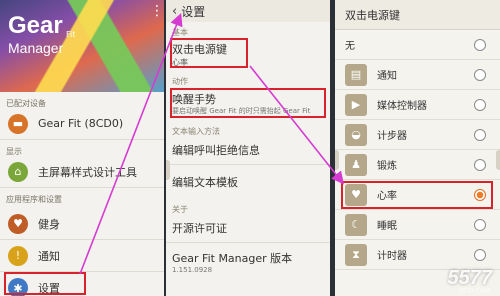 The image size is (500, 296). I want to click on notification-icon: ▤, so click(356, 74).